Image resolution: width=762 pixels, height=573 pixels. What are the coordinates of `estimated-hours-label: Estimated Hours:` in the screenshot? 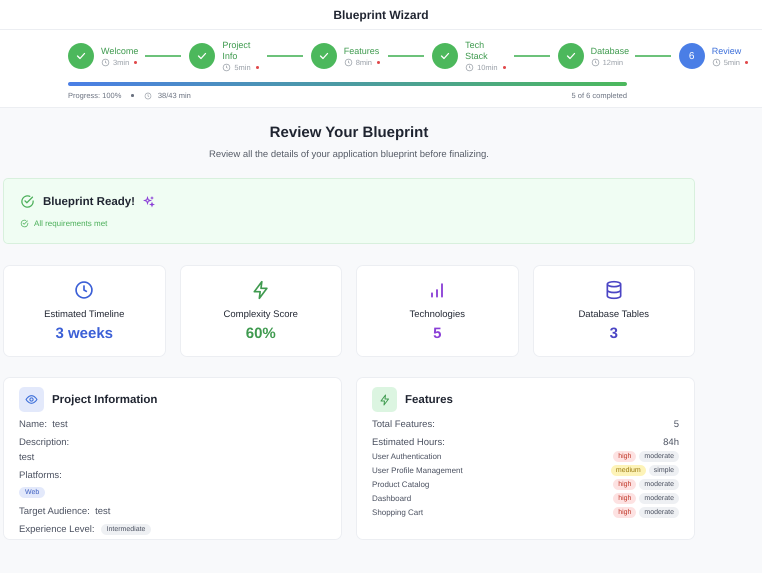 It's located at (408, 442).